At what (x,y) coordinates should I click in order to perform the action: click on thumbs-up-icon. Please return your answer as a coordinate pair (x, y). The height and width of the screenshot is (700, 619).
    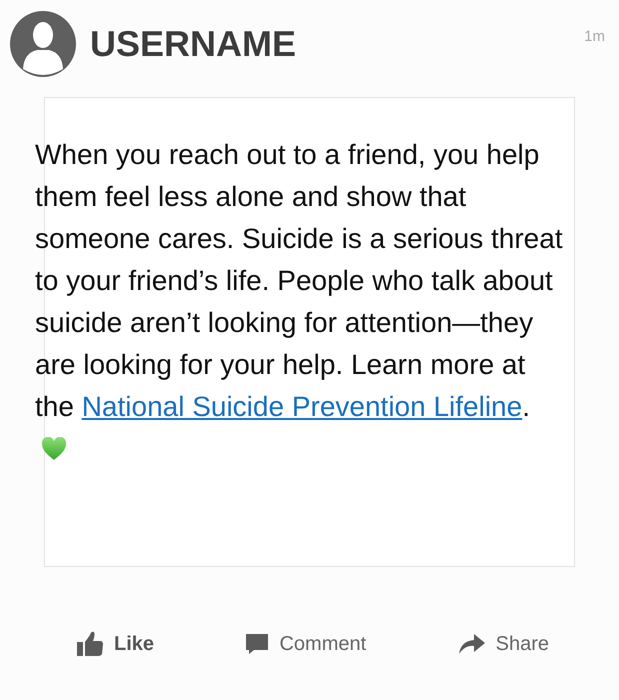
    Looking at the image, I should click on (90, 644).